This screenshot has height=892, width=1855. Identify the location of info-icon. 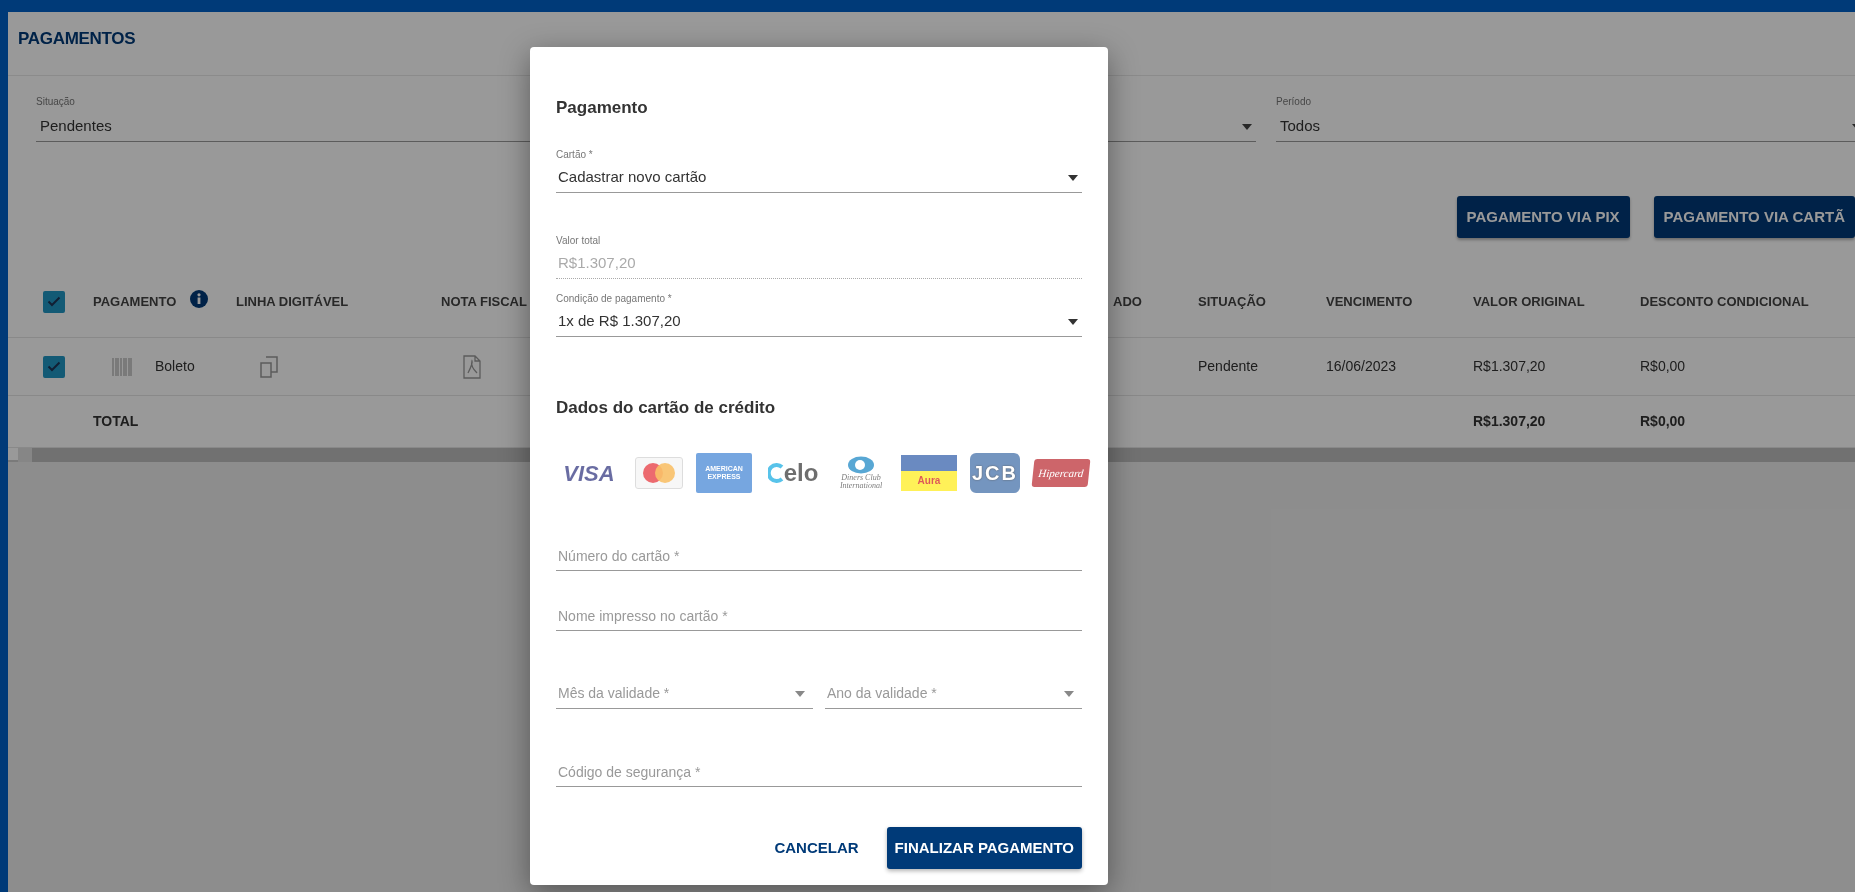
(199, 298).